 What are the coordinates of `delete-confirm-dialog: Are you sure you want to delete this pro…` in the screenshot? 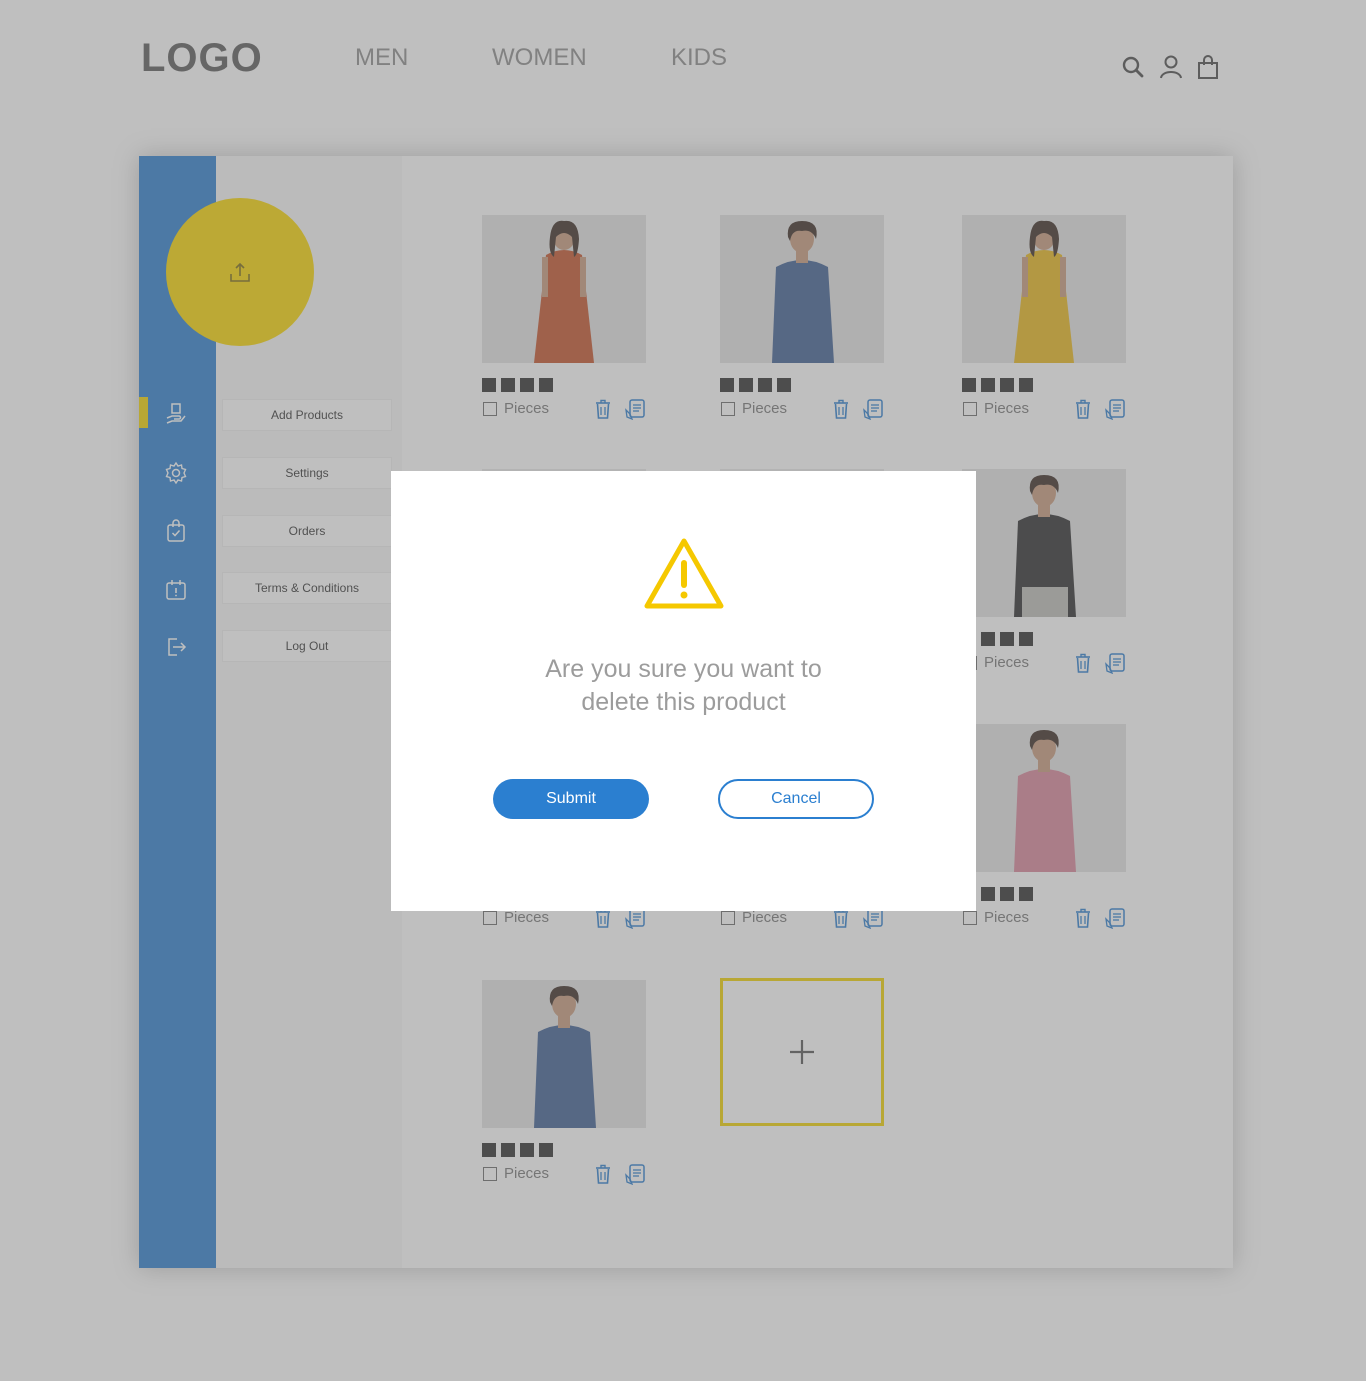 It's located at (683, 691).